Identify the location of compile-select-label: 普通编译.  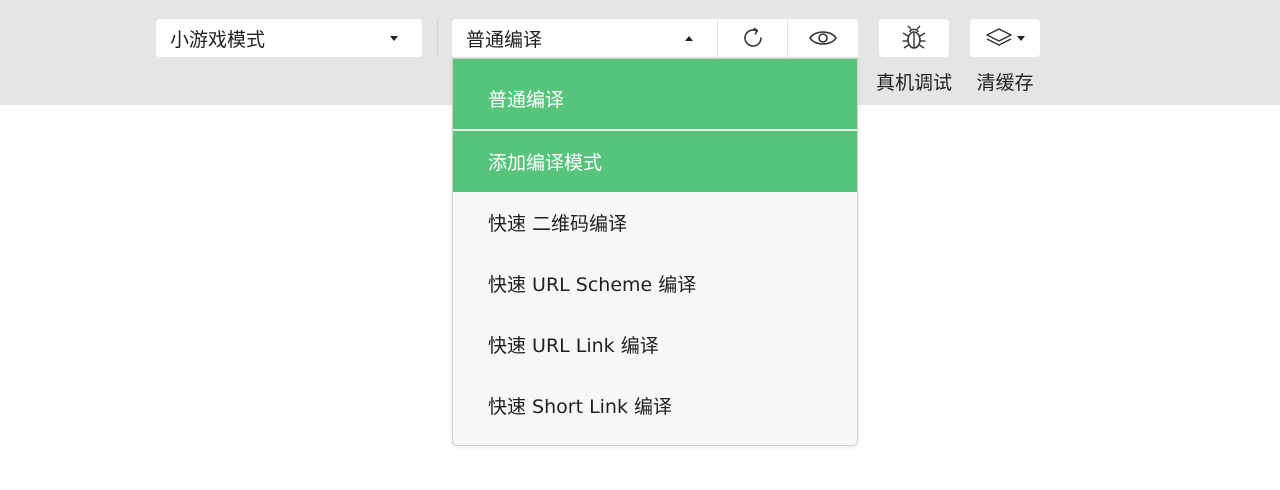
(504, 39).